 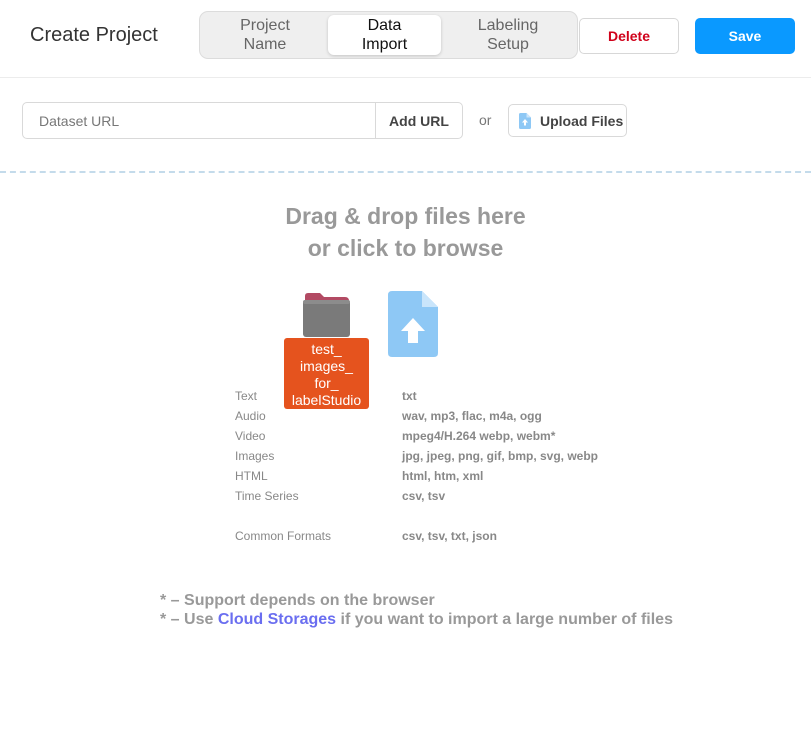 What do you see at coordinates (419, 120) in the screenshot?
I see `add-url-button: Add URL` at bounding box center [419, 120].